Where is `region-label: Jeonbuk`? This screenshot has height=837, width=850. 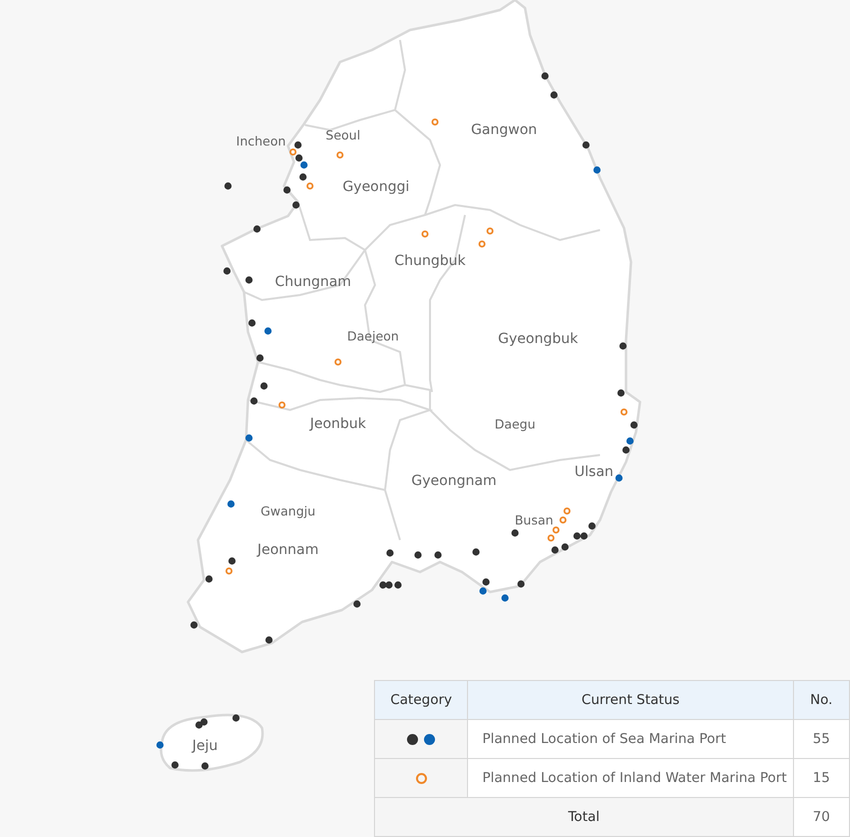
region-label: Jeonbuk is located at coordinates (338, 424).